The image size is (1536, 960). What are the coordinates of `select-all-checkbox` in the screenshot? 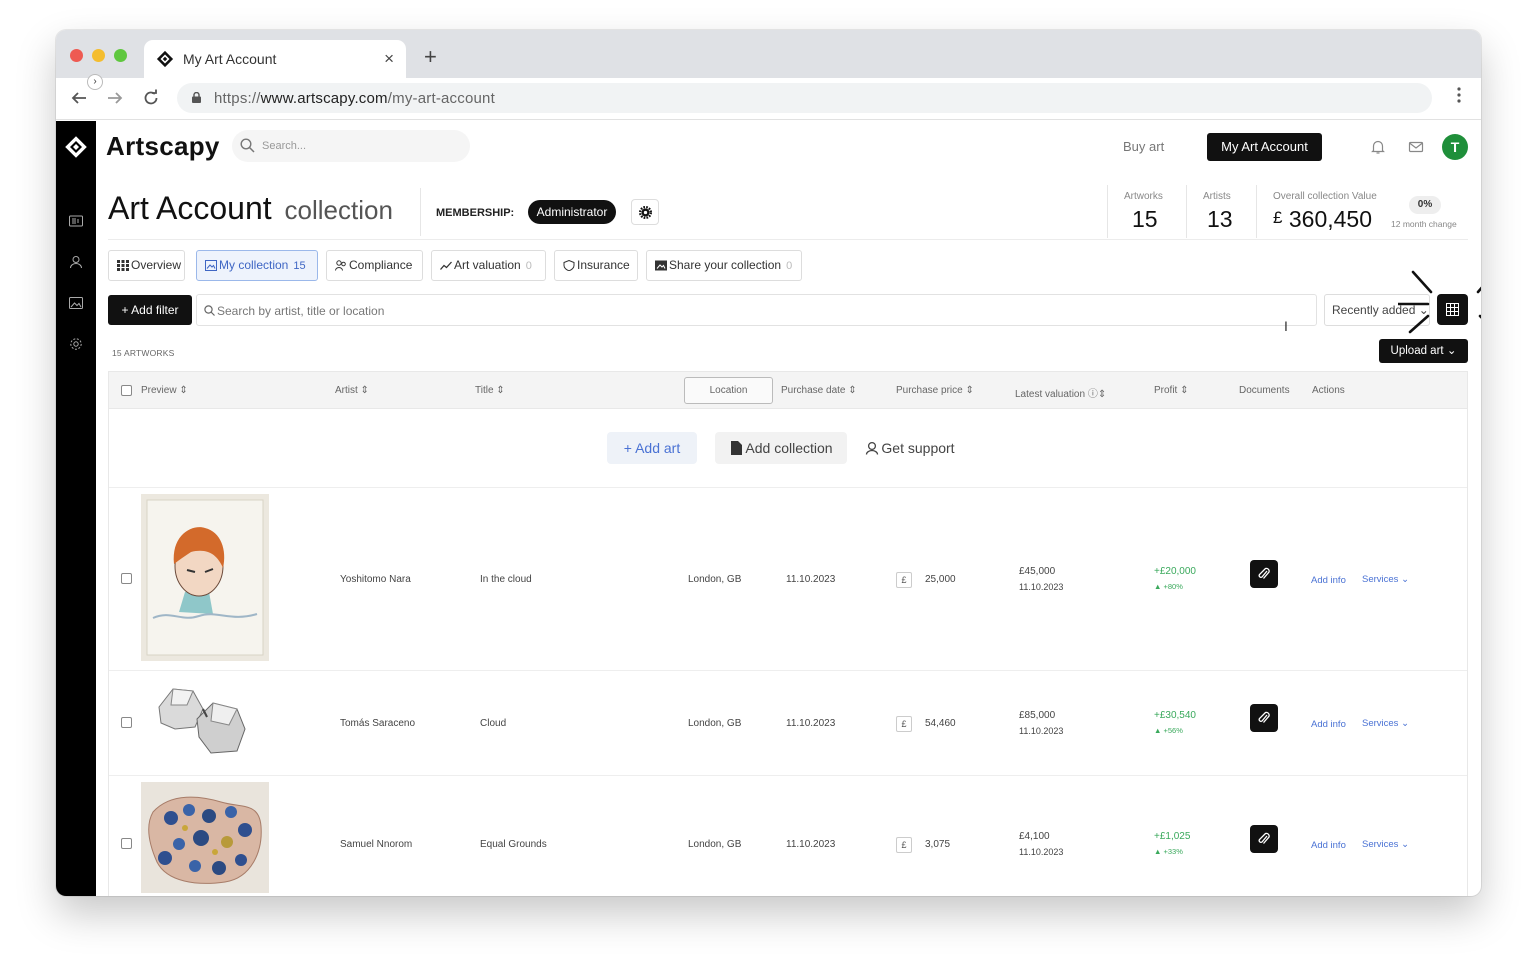 It's located at (126, 390).